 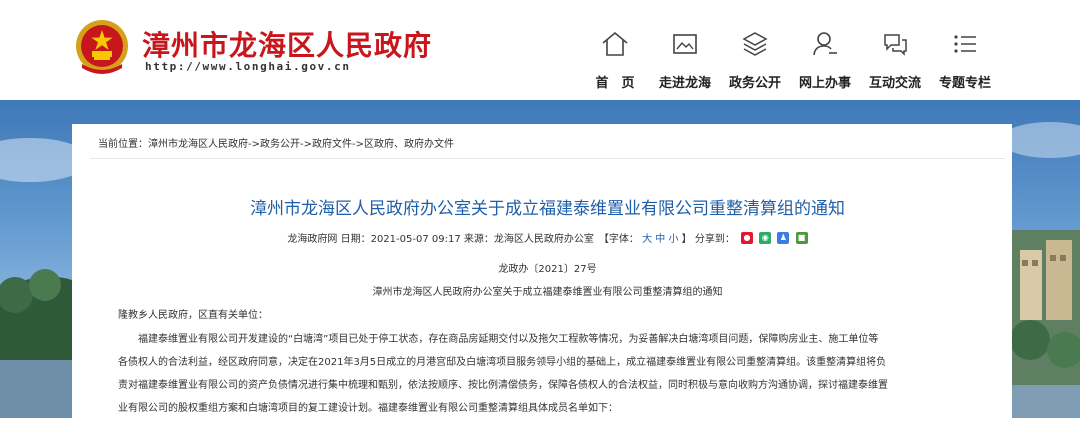 I want to click on nav-label-about: 走进龙海, so click(x=684, y=83).